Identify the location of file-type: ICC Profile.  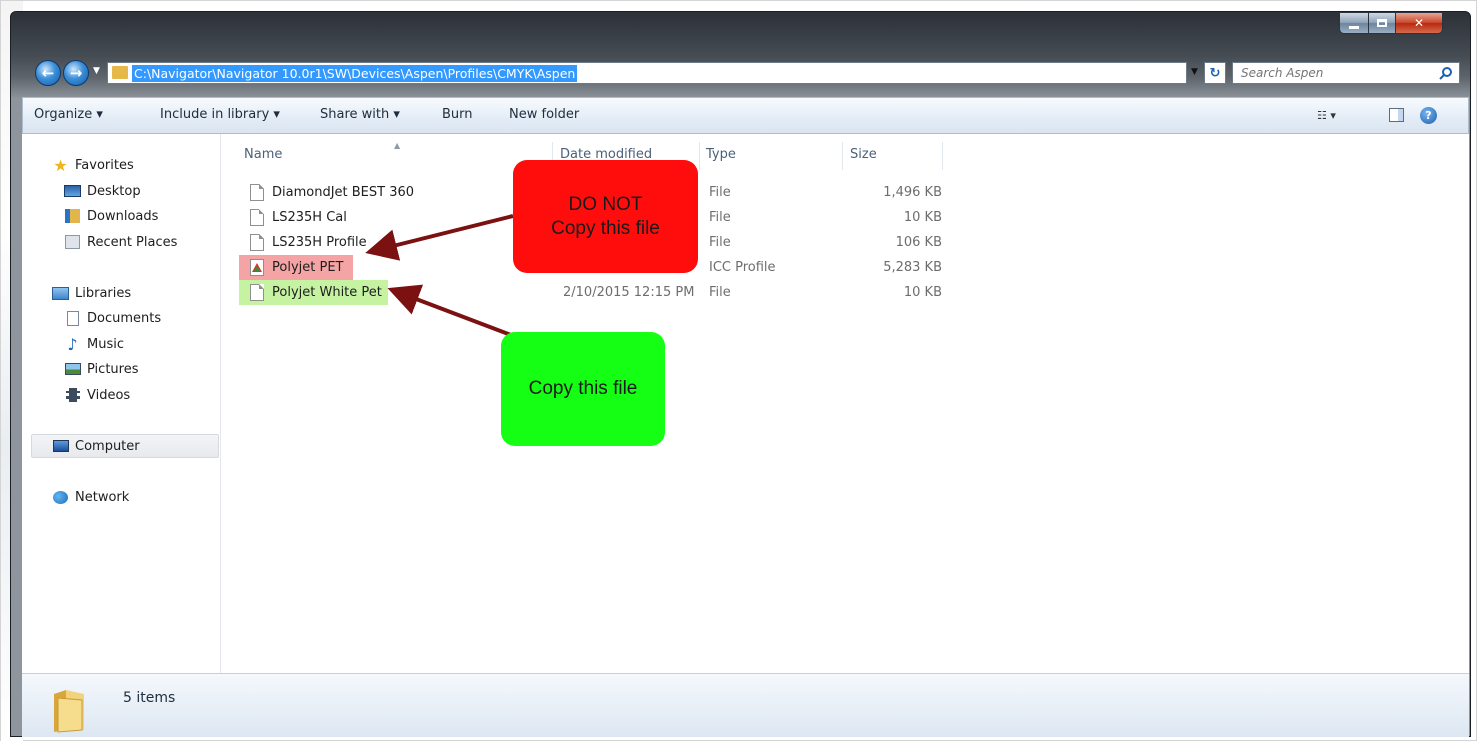
(742, 267).